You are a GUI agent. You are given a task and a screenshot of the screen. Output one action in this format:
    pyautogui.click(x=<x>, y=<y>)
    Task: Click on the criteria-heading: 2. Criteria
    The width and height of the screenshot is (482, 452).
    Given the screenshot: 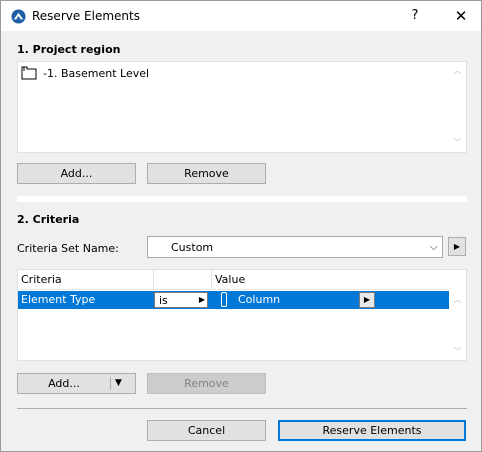 What is the action you would take?
    pyautogui.click(x=48, y=219)
    